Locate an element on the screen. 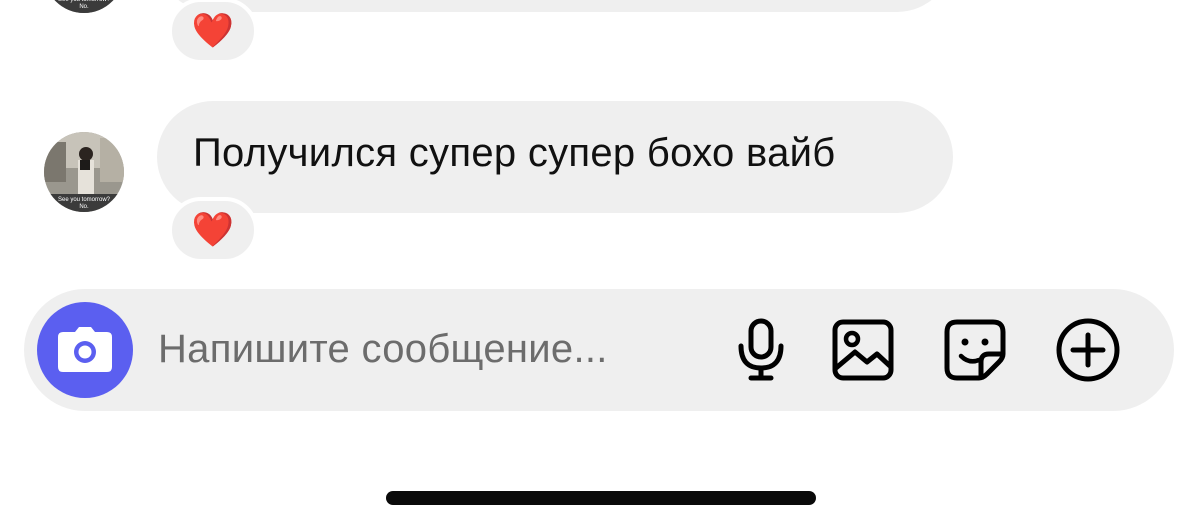 This screenshot has height=529, width=1200. message-bubble: Получился супер супер бохо вайб is located at coordinates (555, 157).